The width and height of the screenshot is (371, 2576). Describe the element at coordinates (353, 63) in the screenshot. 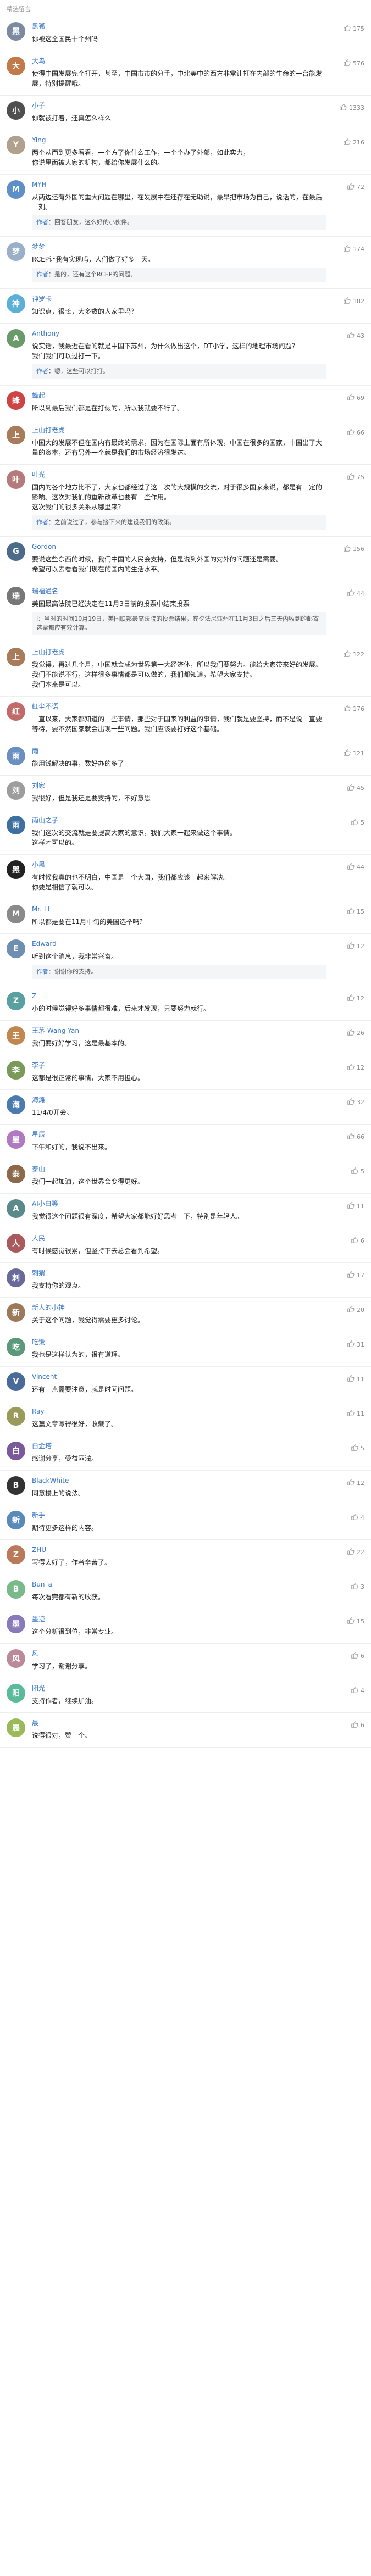

I see `like-button: 576` at that location.